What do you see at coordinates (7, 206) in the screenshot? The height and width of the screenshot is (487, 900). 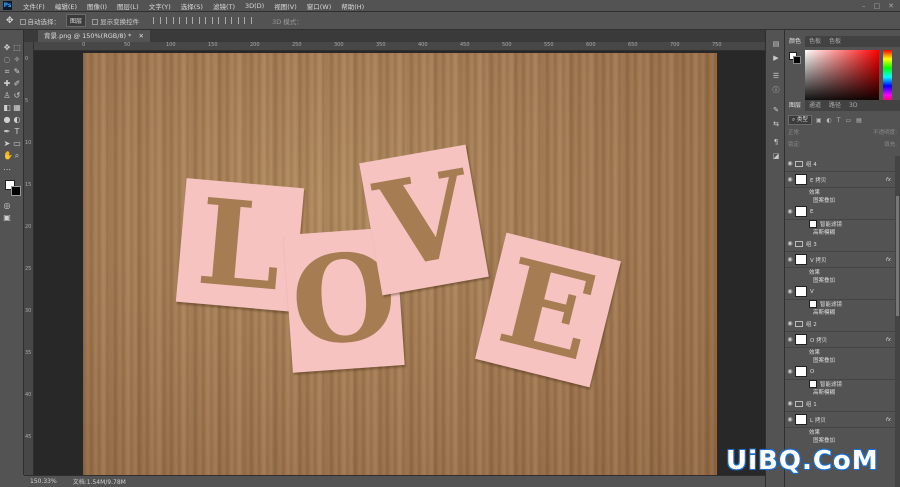 I see `quick-mask-icon: ◎` at bounding box center [7, 206].